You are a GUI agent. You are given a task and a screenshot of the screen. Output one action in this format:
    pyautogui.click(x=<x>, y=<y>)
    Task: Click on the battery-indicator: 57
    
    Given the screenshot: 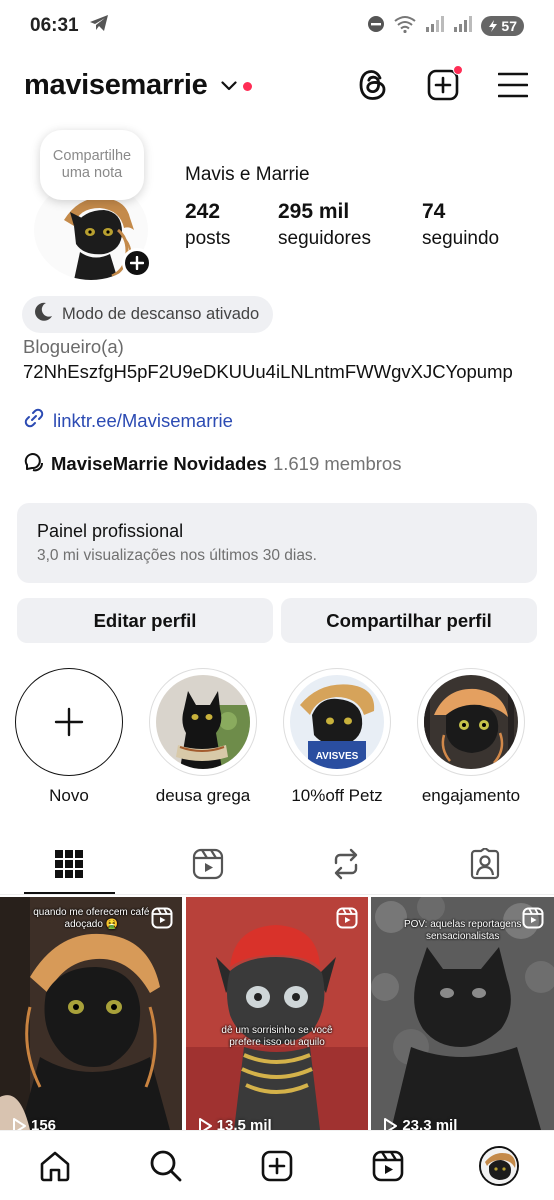 What is the action you would take?
    pyautogui.click(x=502, y=26)
    